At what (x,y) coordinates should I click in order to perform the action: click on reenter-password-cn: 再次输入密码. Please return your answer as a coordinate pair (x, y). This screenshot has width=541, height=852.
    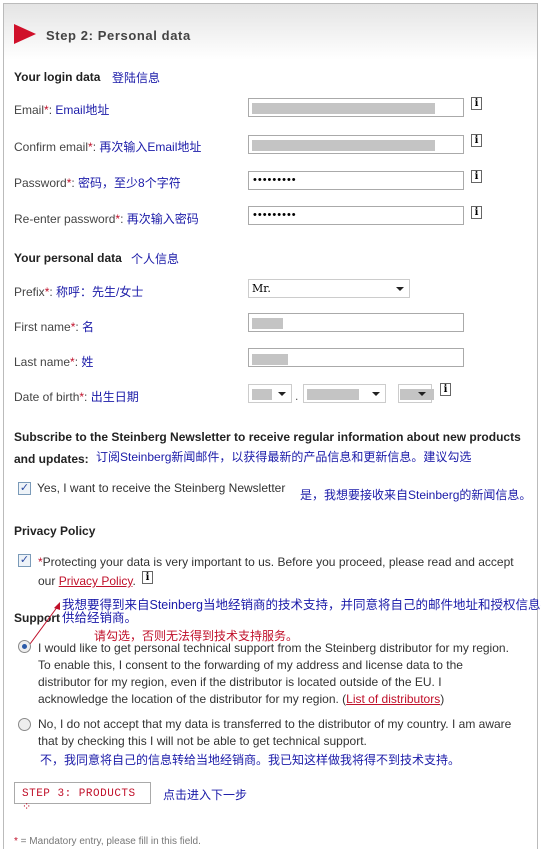
    Looking at the image, I should click on (162, 219).